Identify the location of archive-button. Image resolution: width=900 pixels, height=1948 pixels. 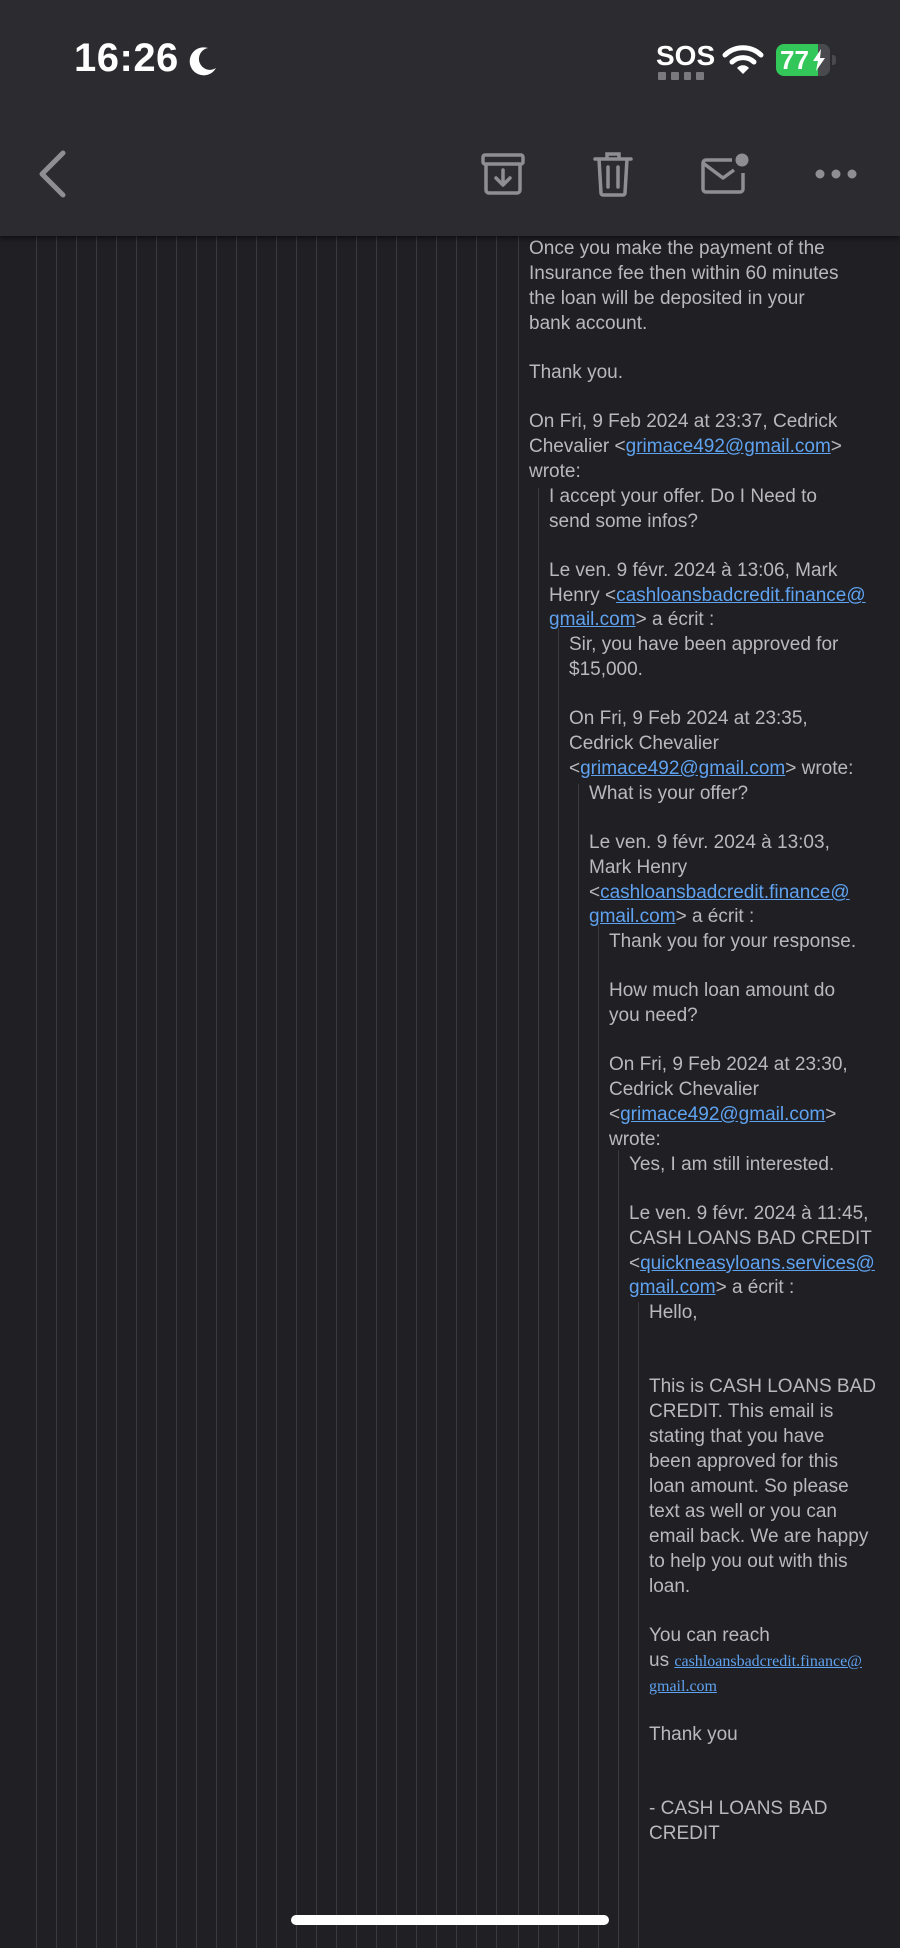
(503, 174).